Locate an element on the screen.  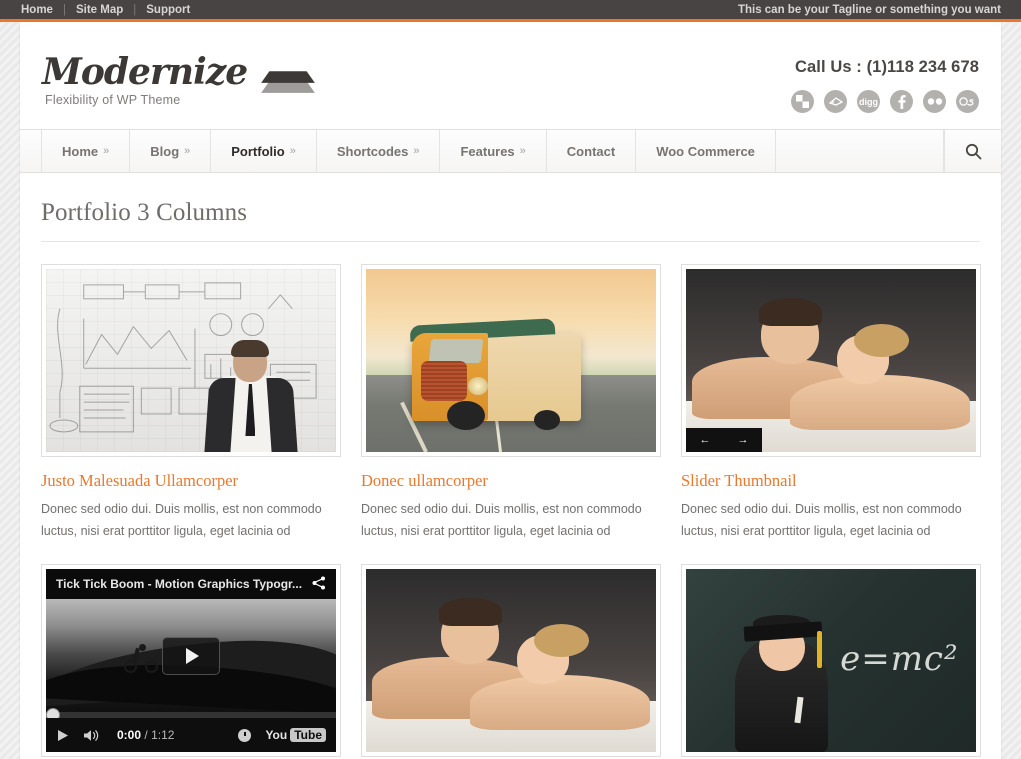
nav-item-portfolio: Portfolio » is located at coordinates (264, 151).